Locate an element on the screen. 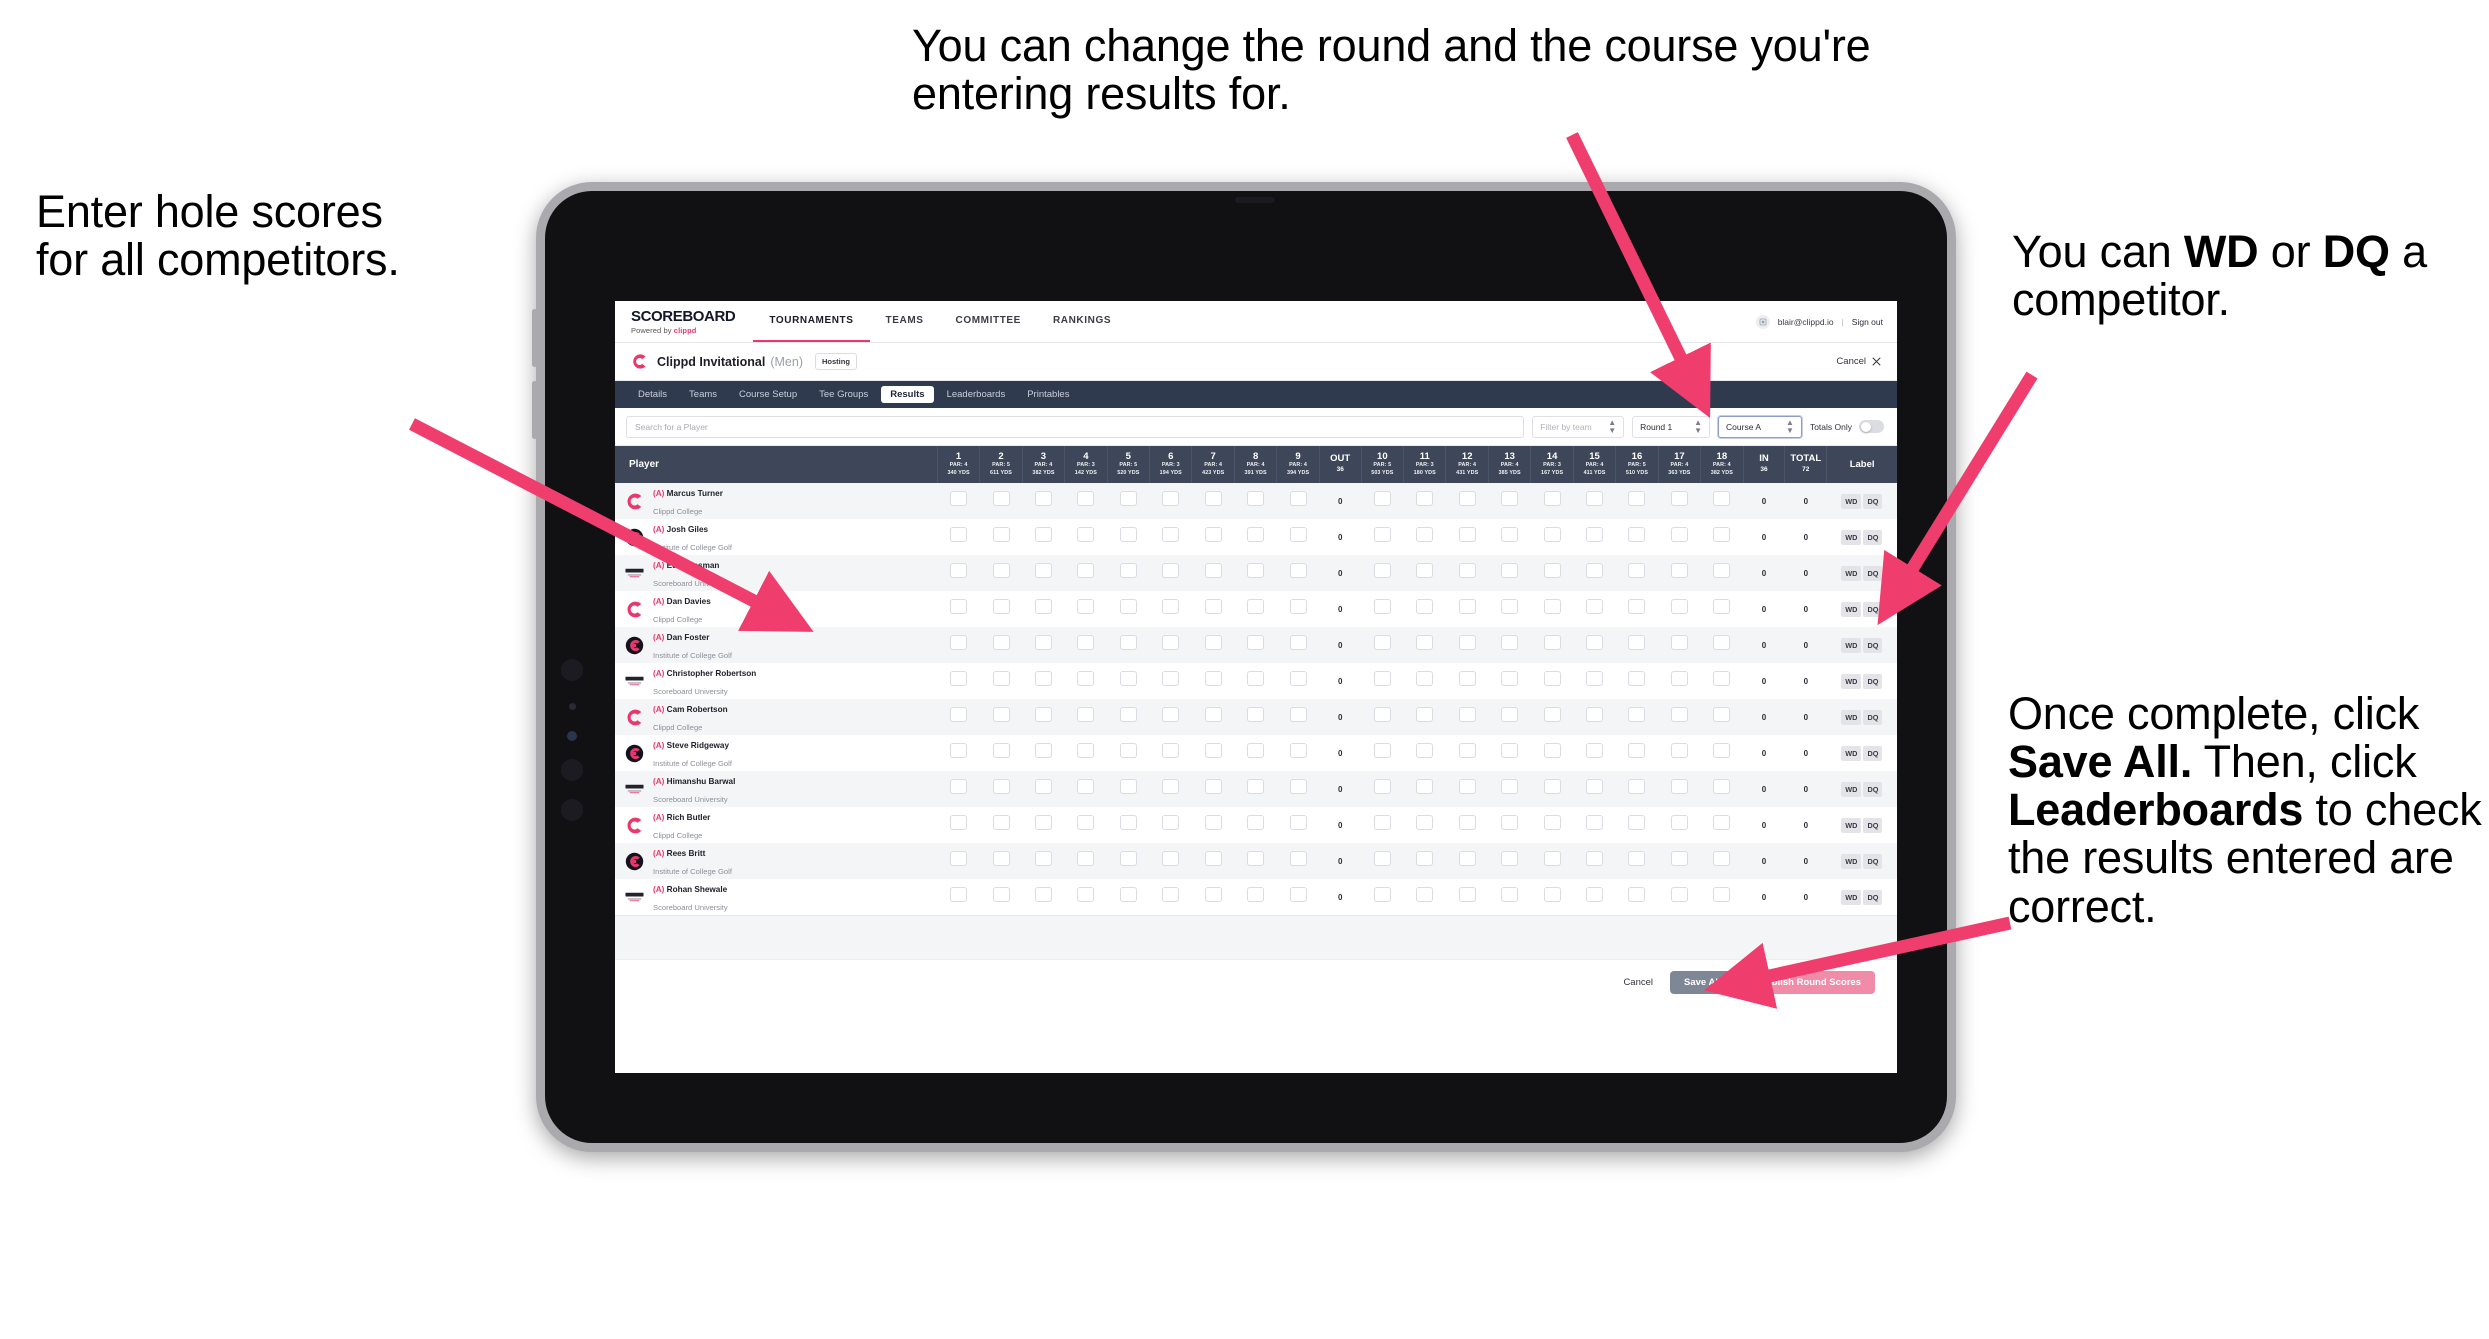  nav-item-teams: TEAMS is located at coordinates (905, 321).